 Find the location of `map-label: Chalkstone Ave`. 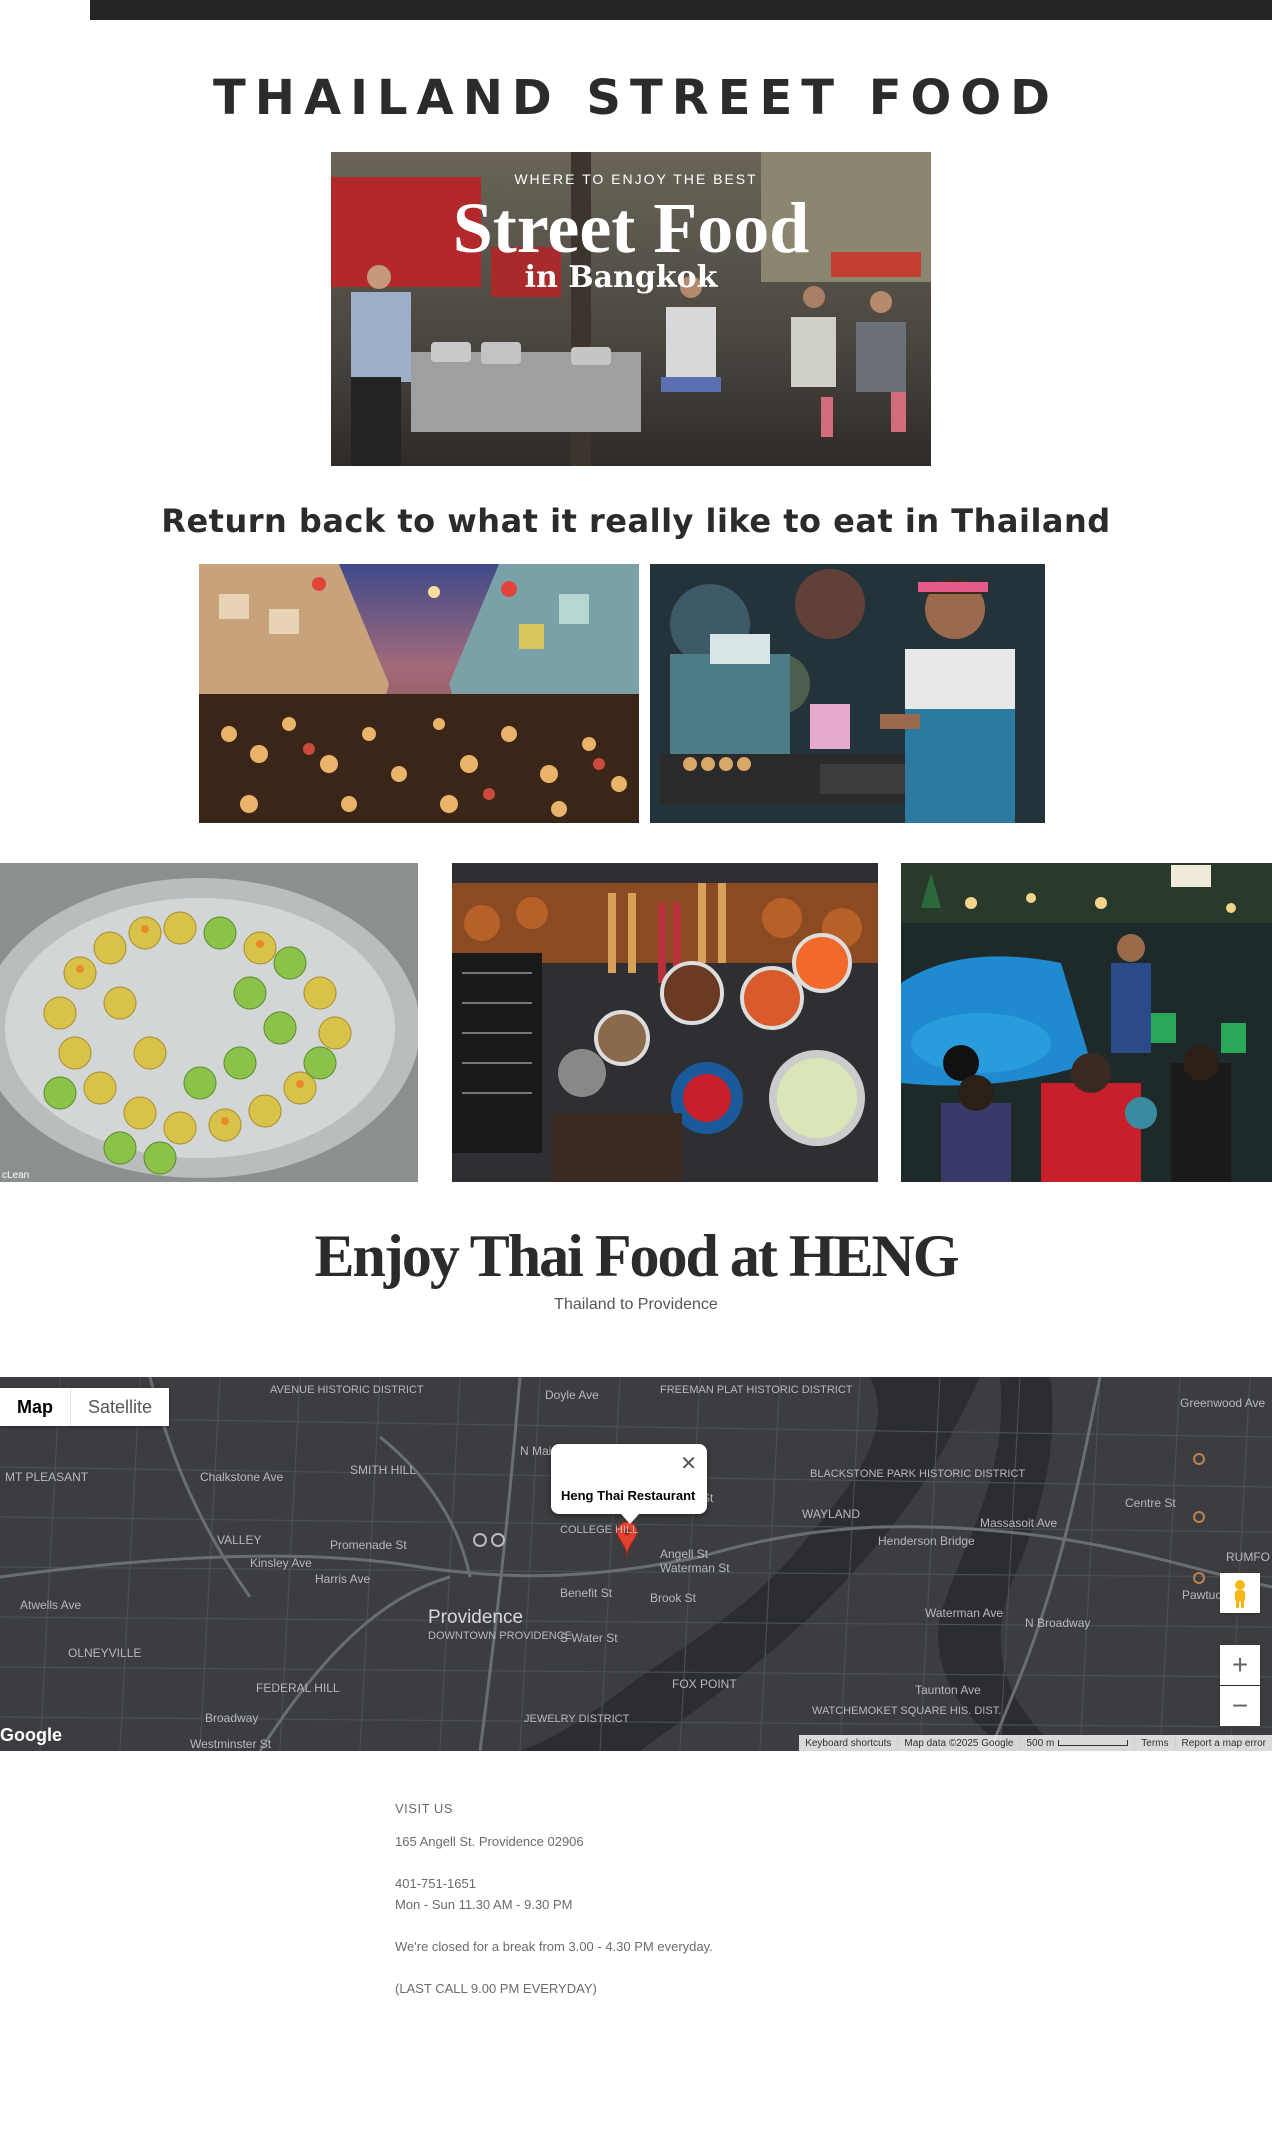

map-label: Chalkstone Ave is located at coordinates (241, 1477).